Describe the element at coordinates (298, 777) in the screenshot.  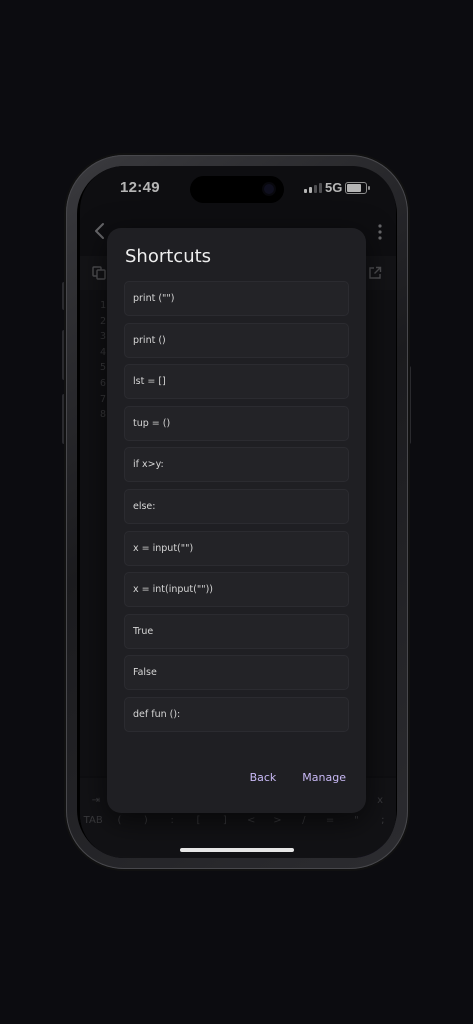
I see `dialog-actions: Back Manage` at that location.